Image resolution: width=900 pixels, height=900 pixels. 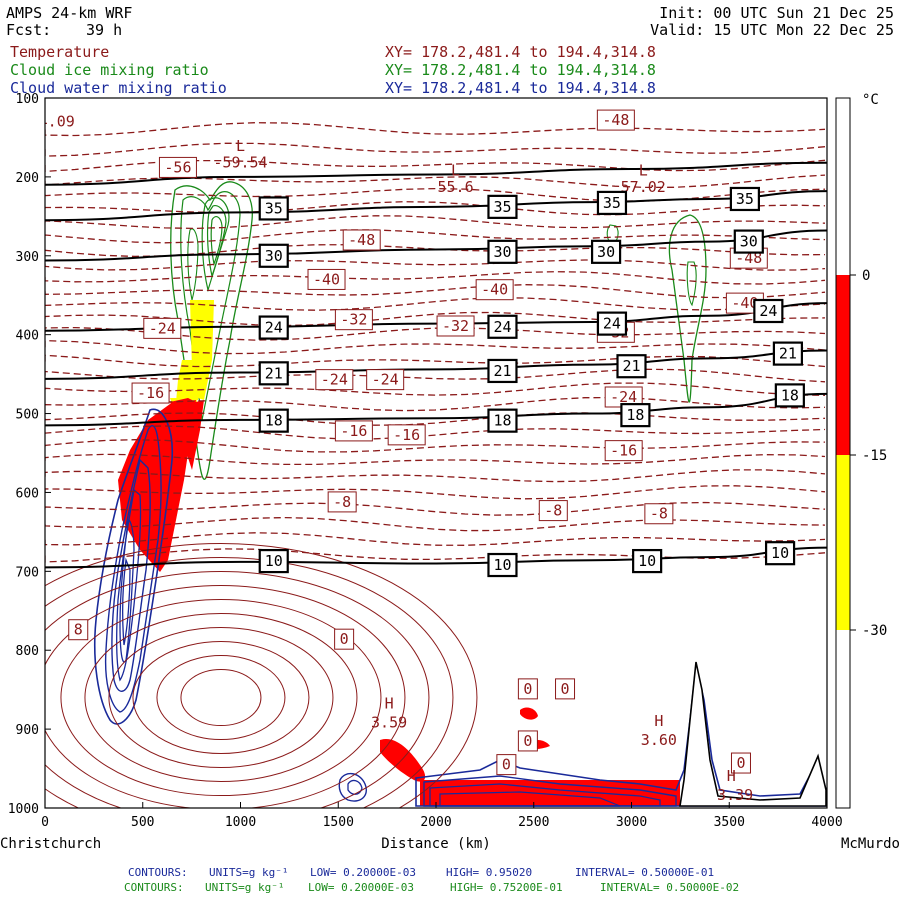 I want to click on footer-contours-label-water: CONTOURS:, so click(x=158, y=872).